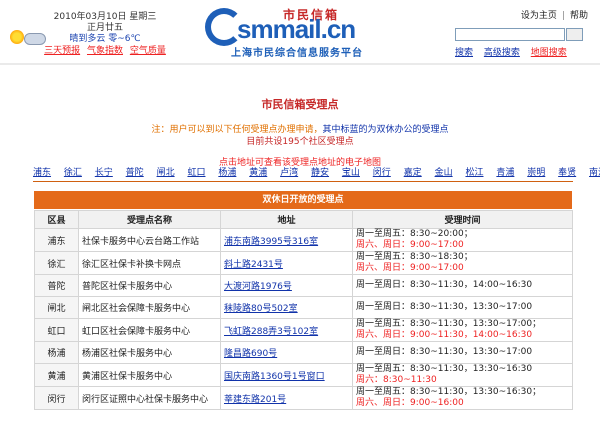 The width and height of the screenshot is (600, 443). What do you see at coordinates (73, 171) in the screenshot?
I see `district-link: 徐汇` at bounding box center [73, 171].